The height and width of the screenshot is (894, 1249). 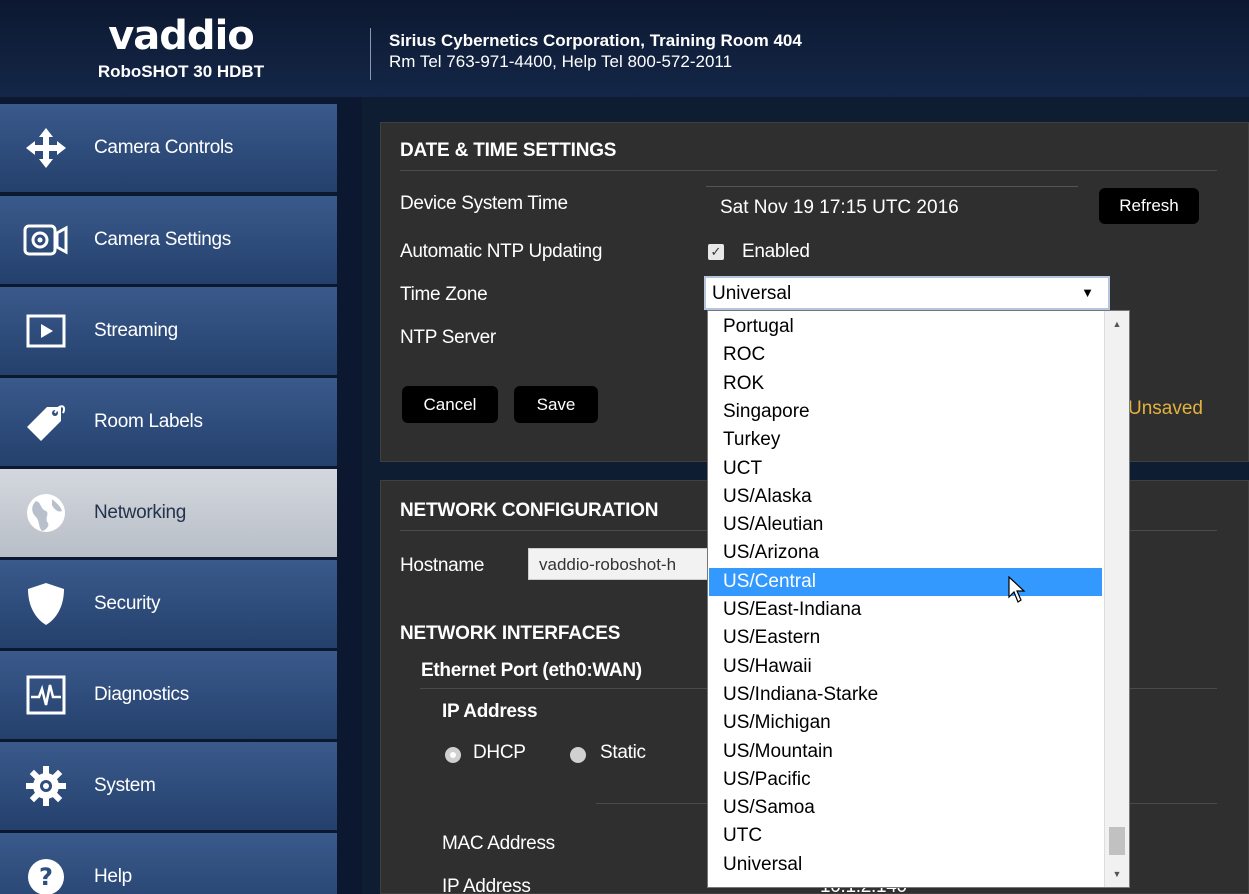 What do you see at coordinates (168, 787) in the screenshot?
I see `sidebar-item-system: System` at bounding box center [168, 787].